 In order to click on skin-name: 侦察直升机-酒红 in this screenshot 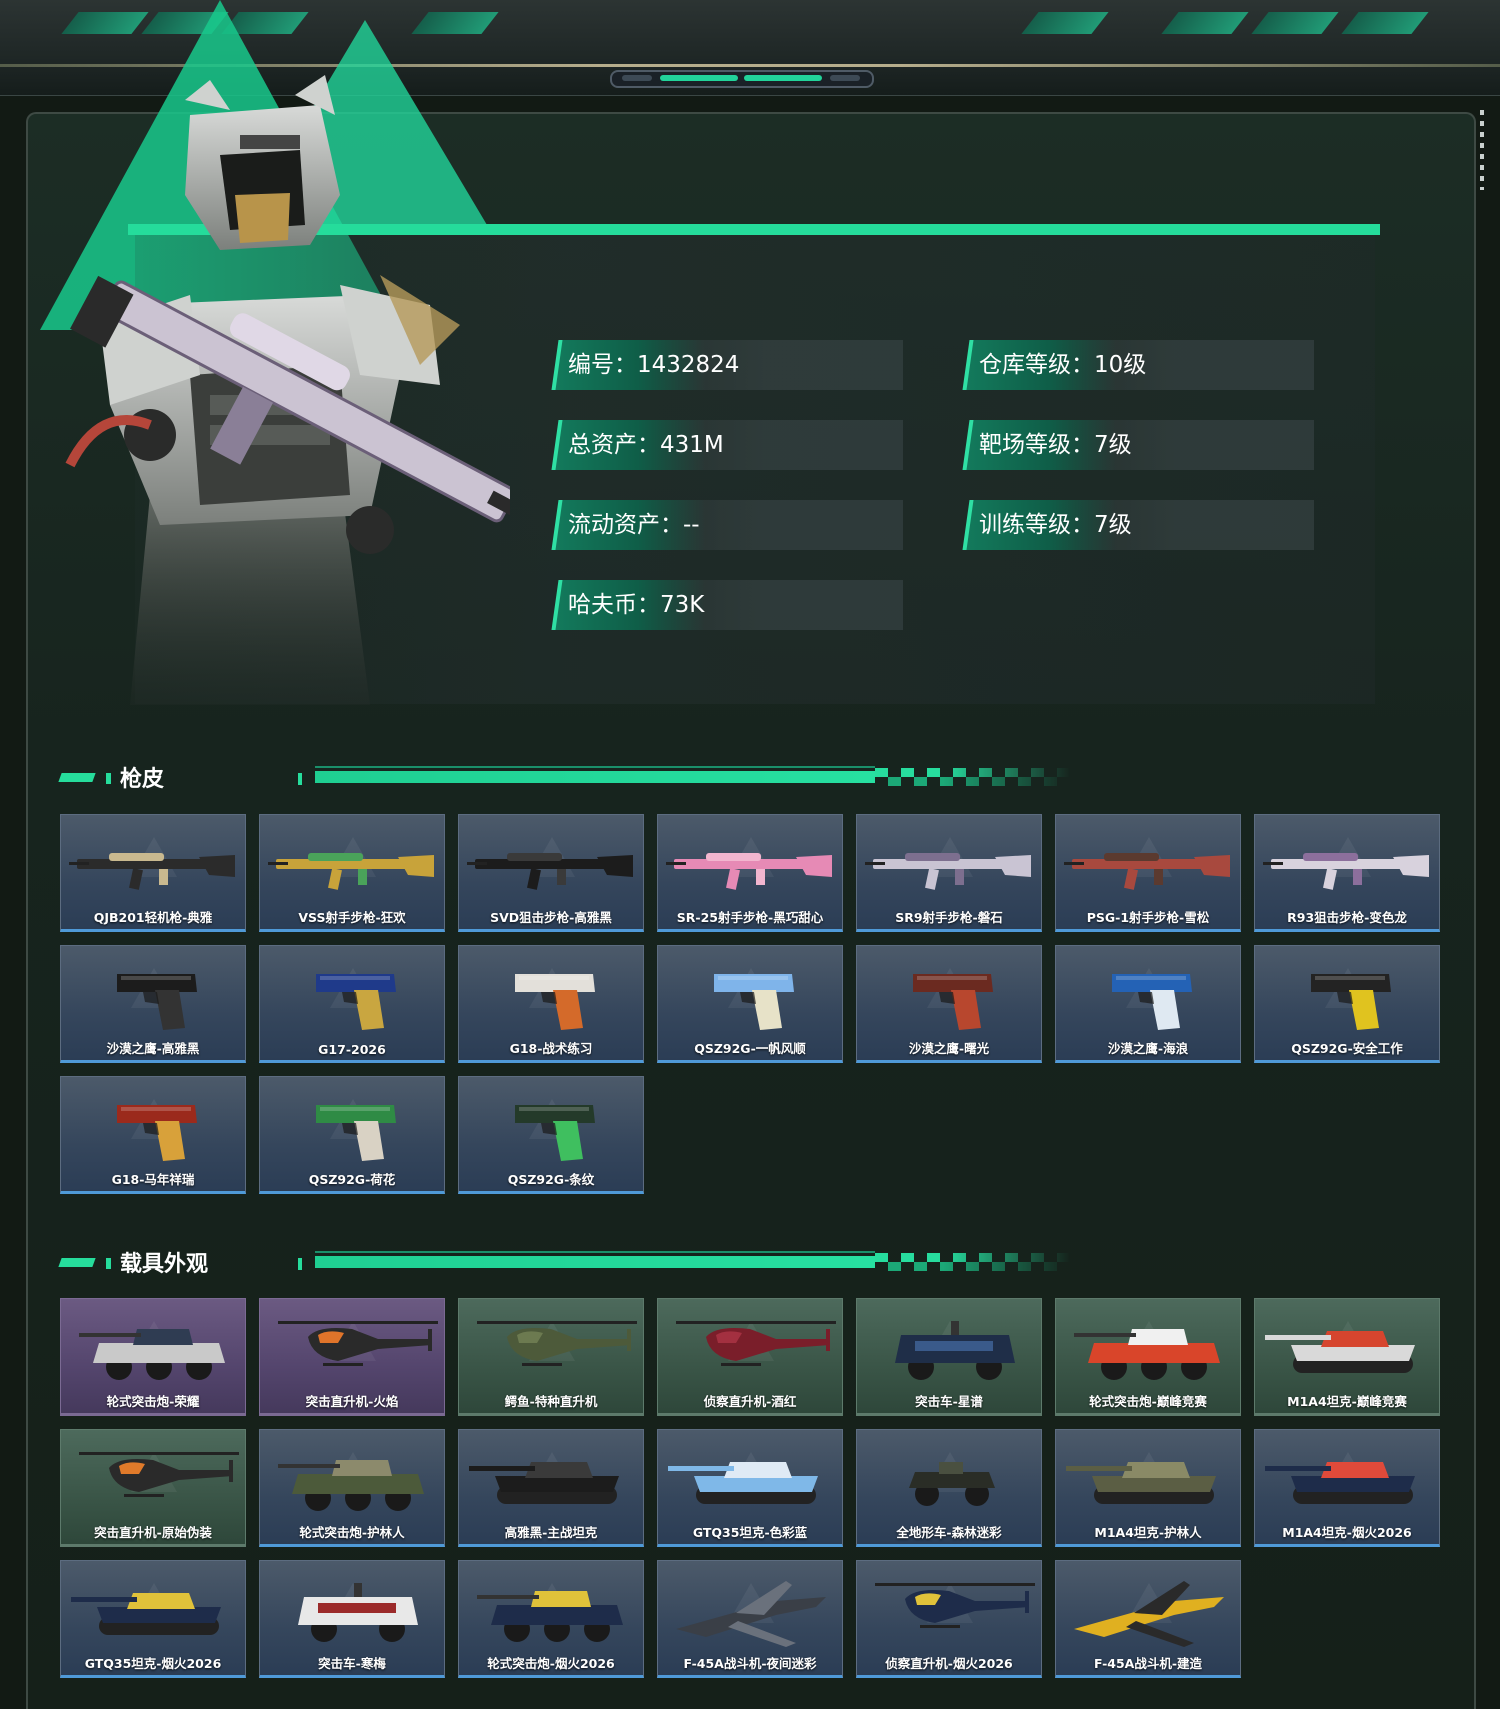, I will do `click(750, 1401)`.